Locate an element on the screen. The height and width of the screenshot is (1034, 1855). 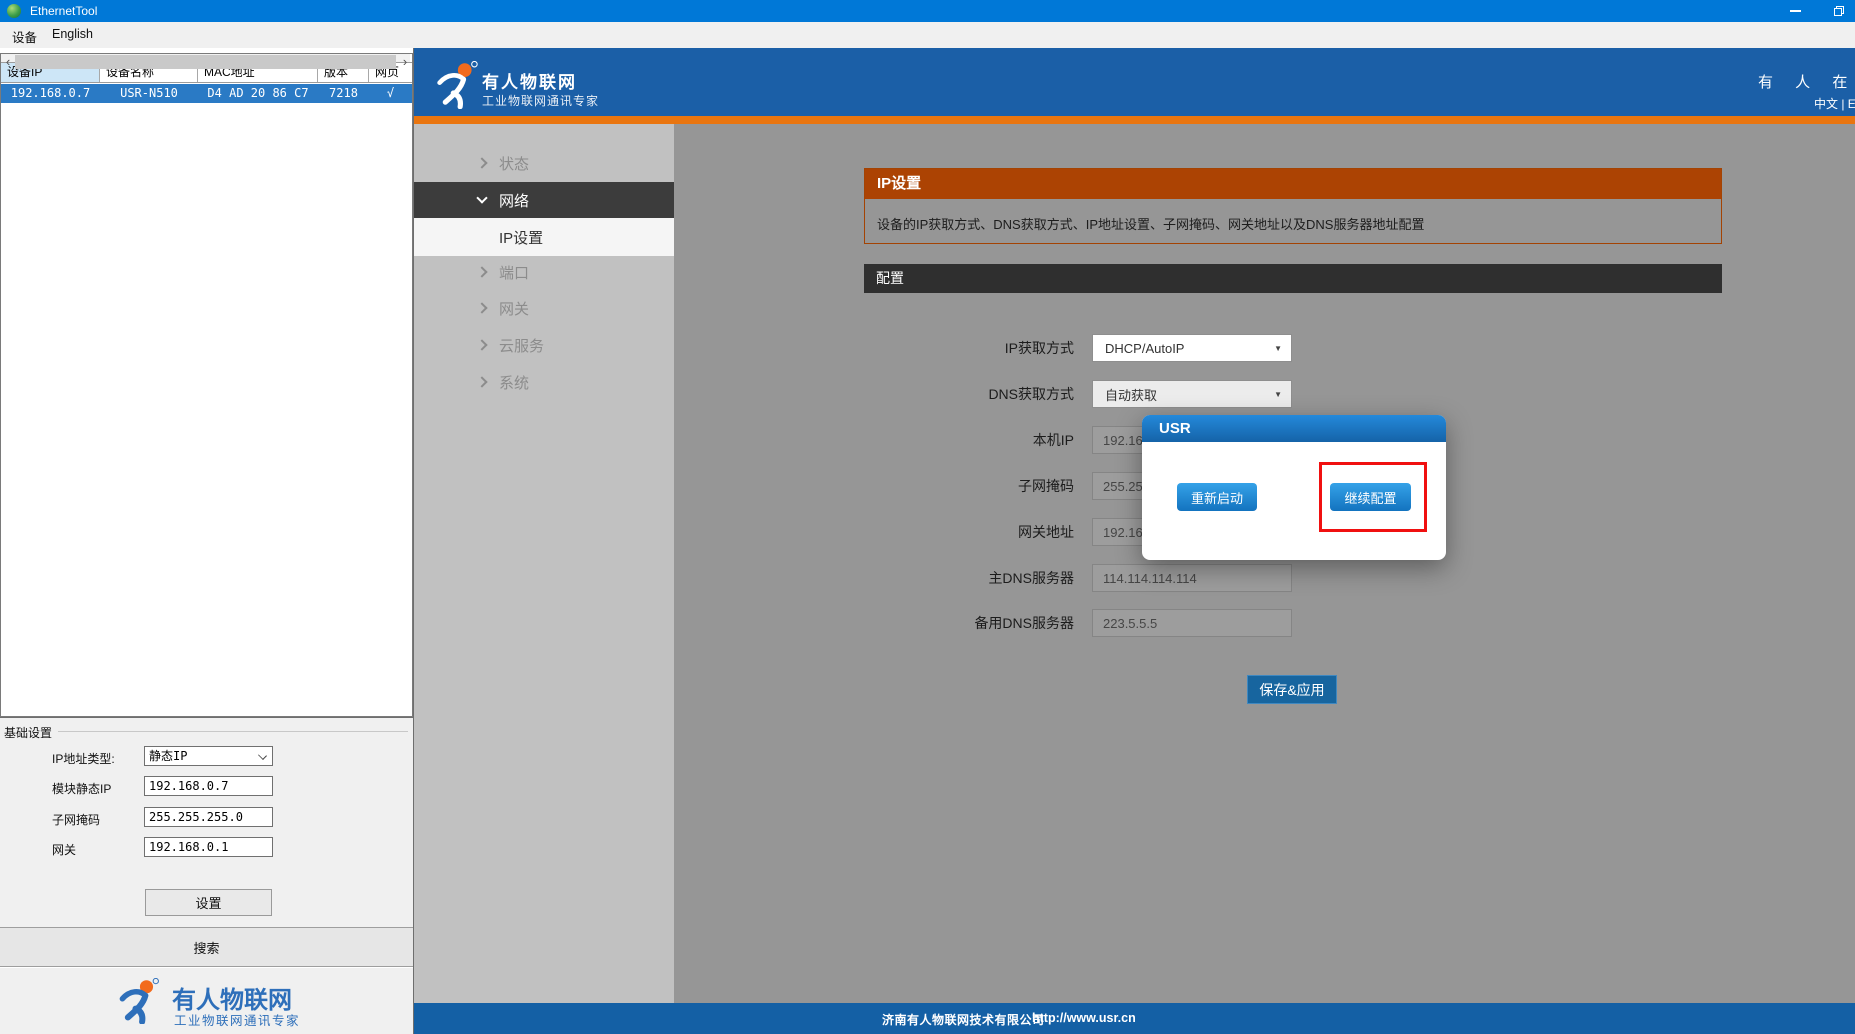
restore-icon is located at coordinates (1838, 11).